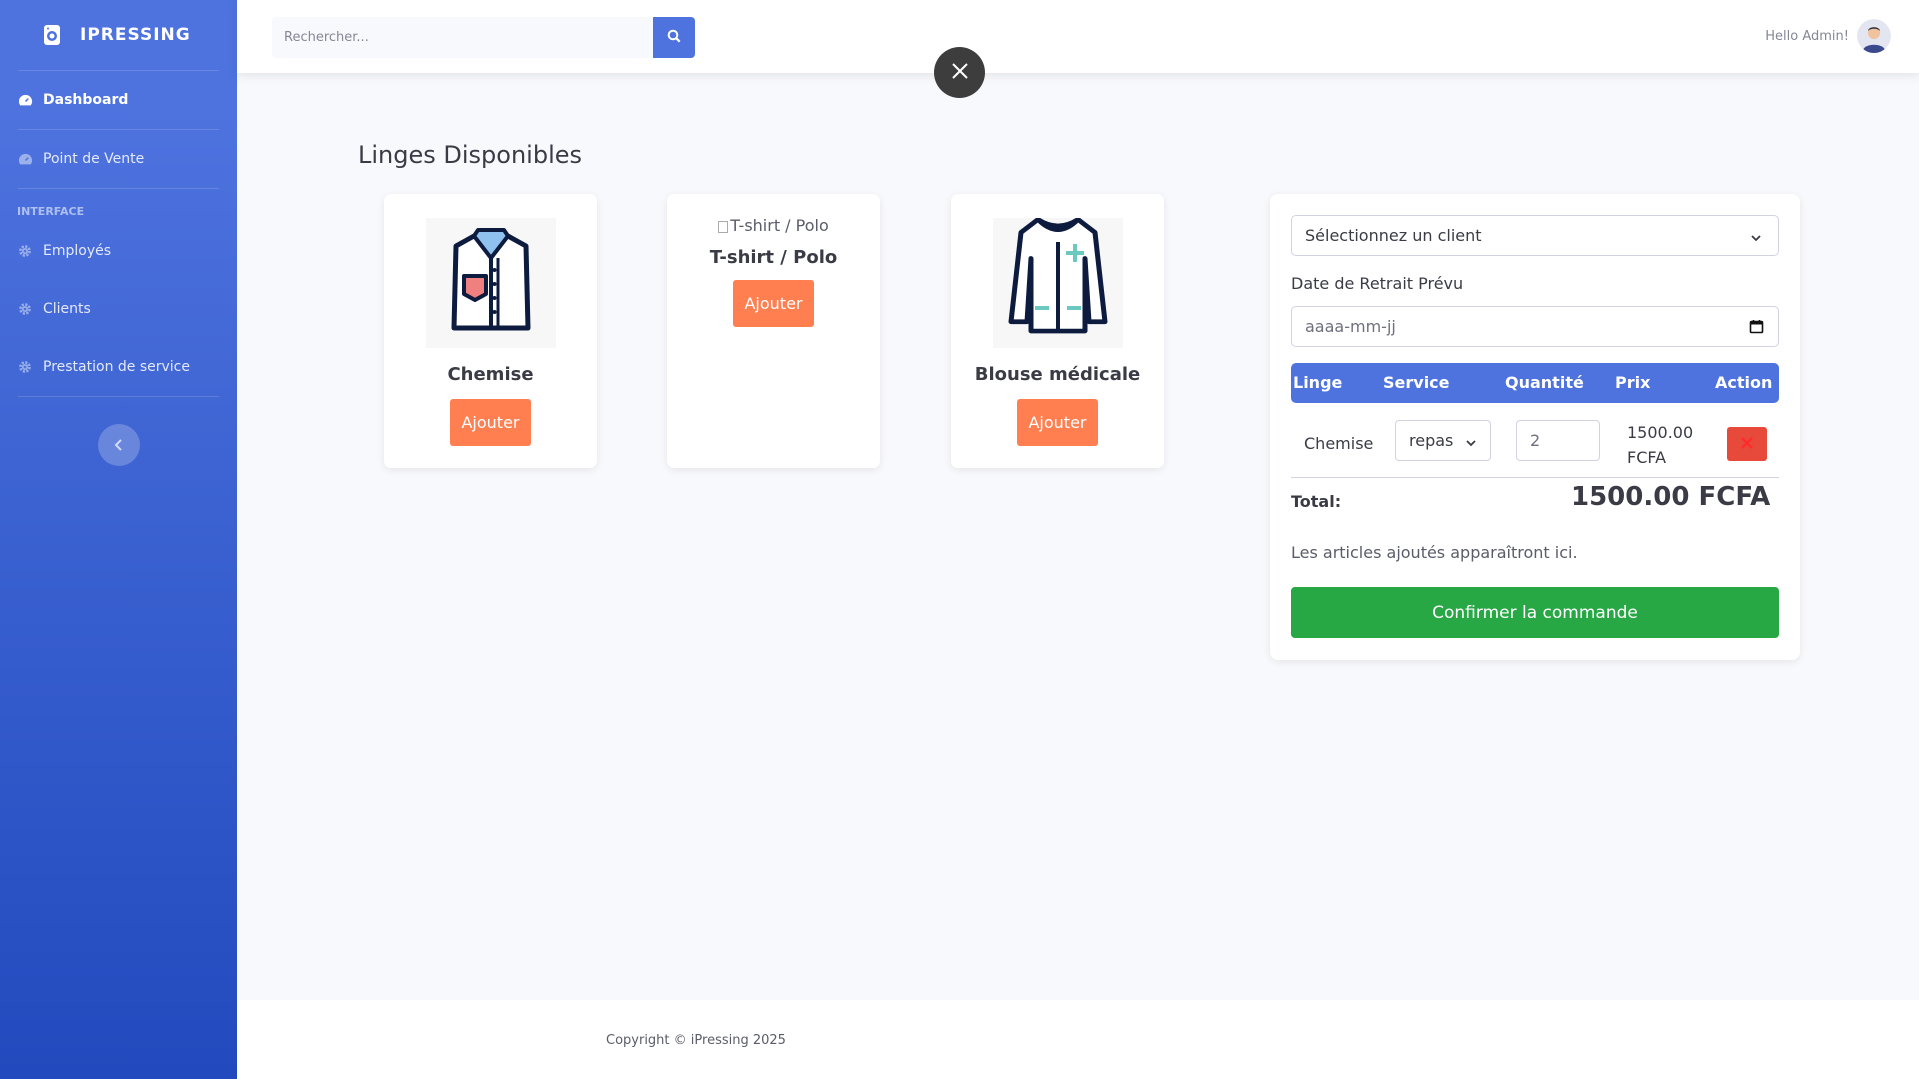 This screenshot has height=1079, width=1919. Describe the element at coordinates (773, 257) in the screenshot. I see `product-name: T-shirt / Polo` at that location.